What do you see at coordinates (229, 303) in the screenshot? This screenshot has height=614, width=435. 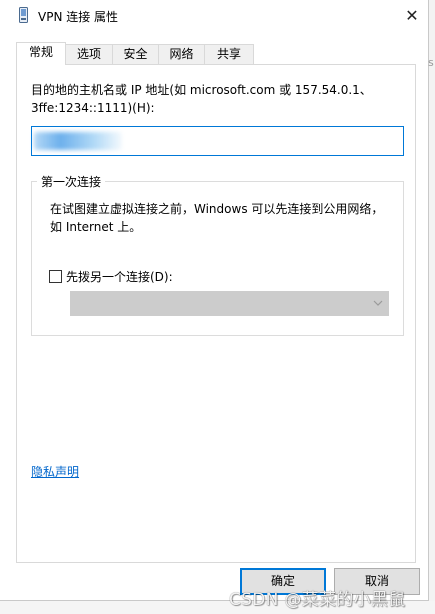 I see `dial-connection-select` at bounding box center [229, 303].